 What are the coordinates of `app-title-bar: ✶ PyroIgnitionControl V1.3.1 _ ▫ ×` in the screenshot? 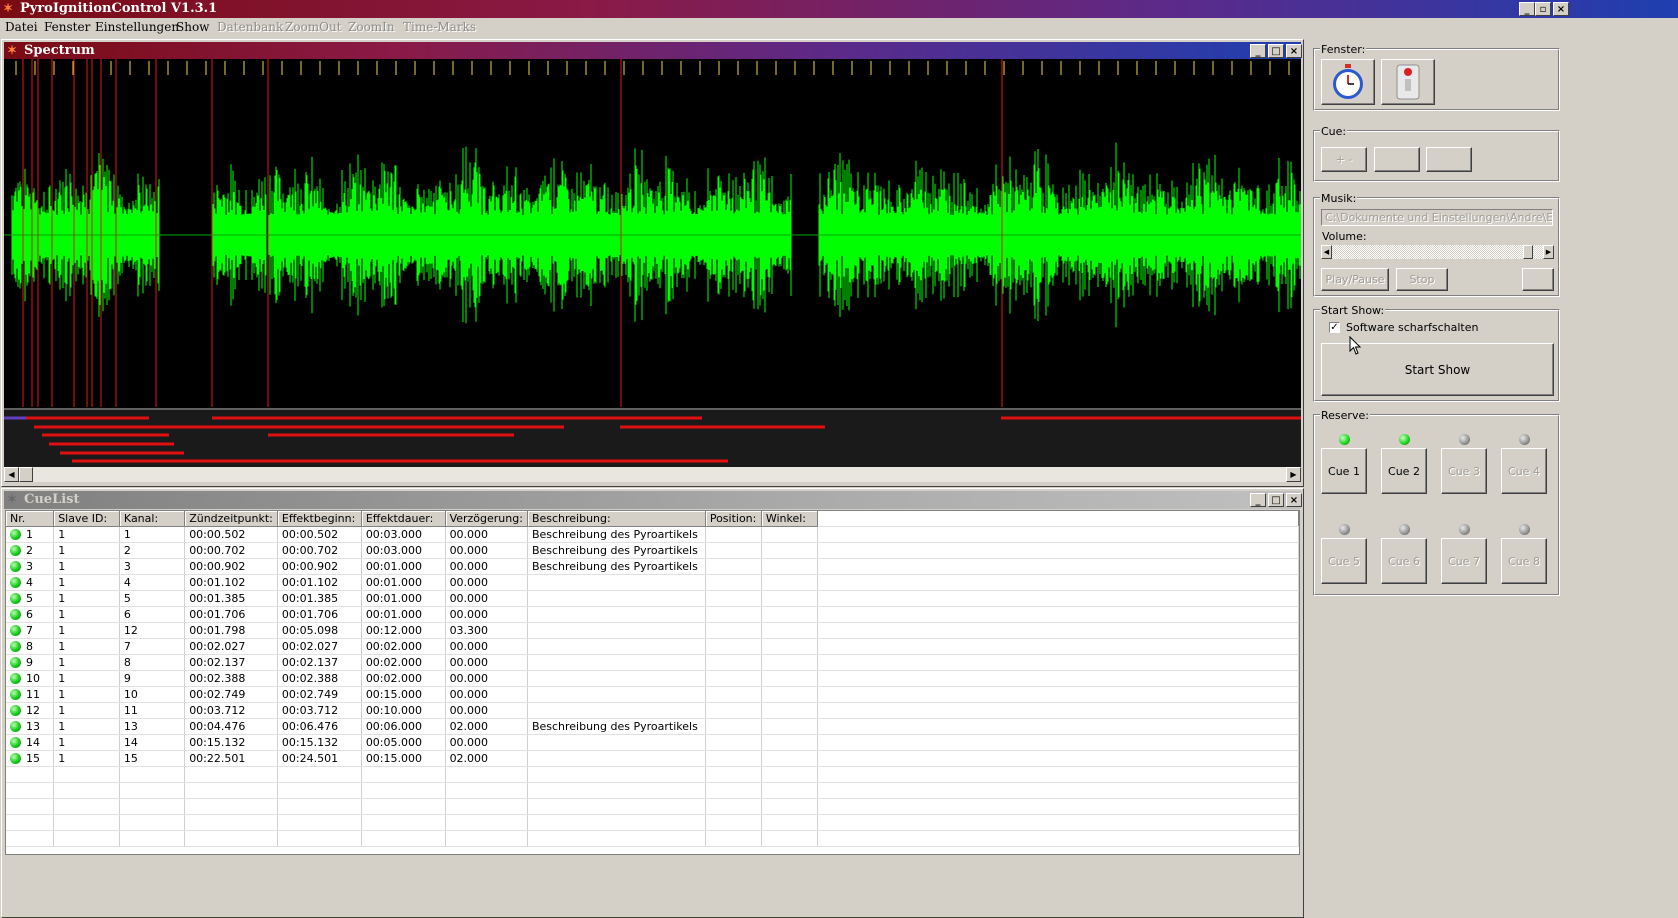 It's located at (839, 9).